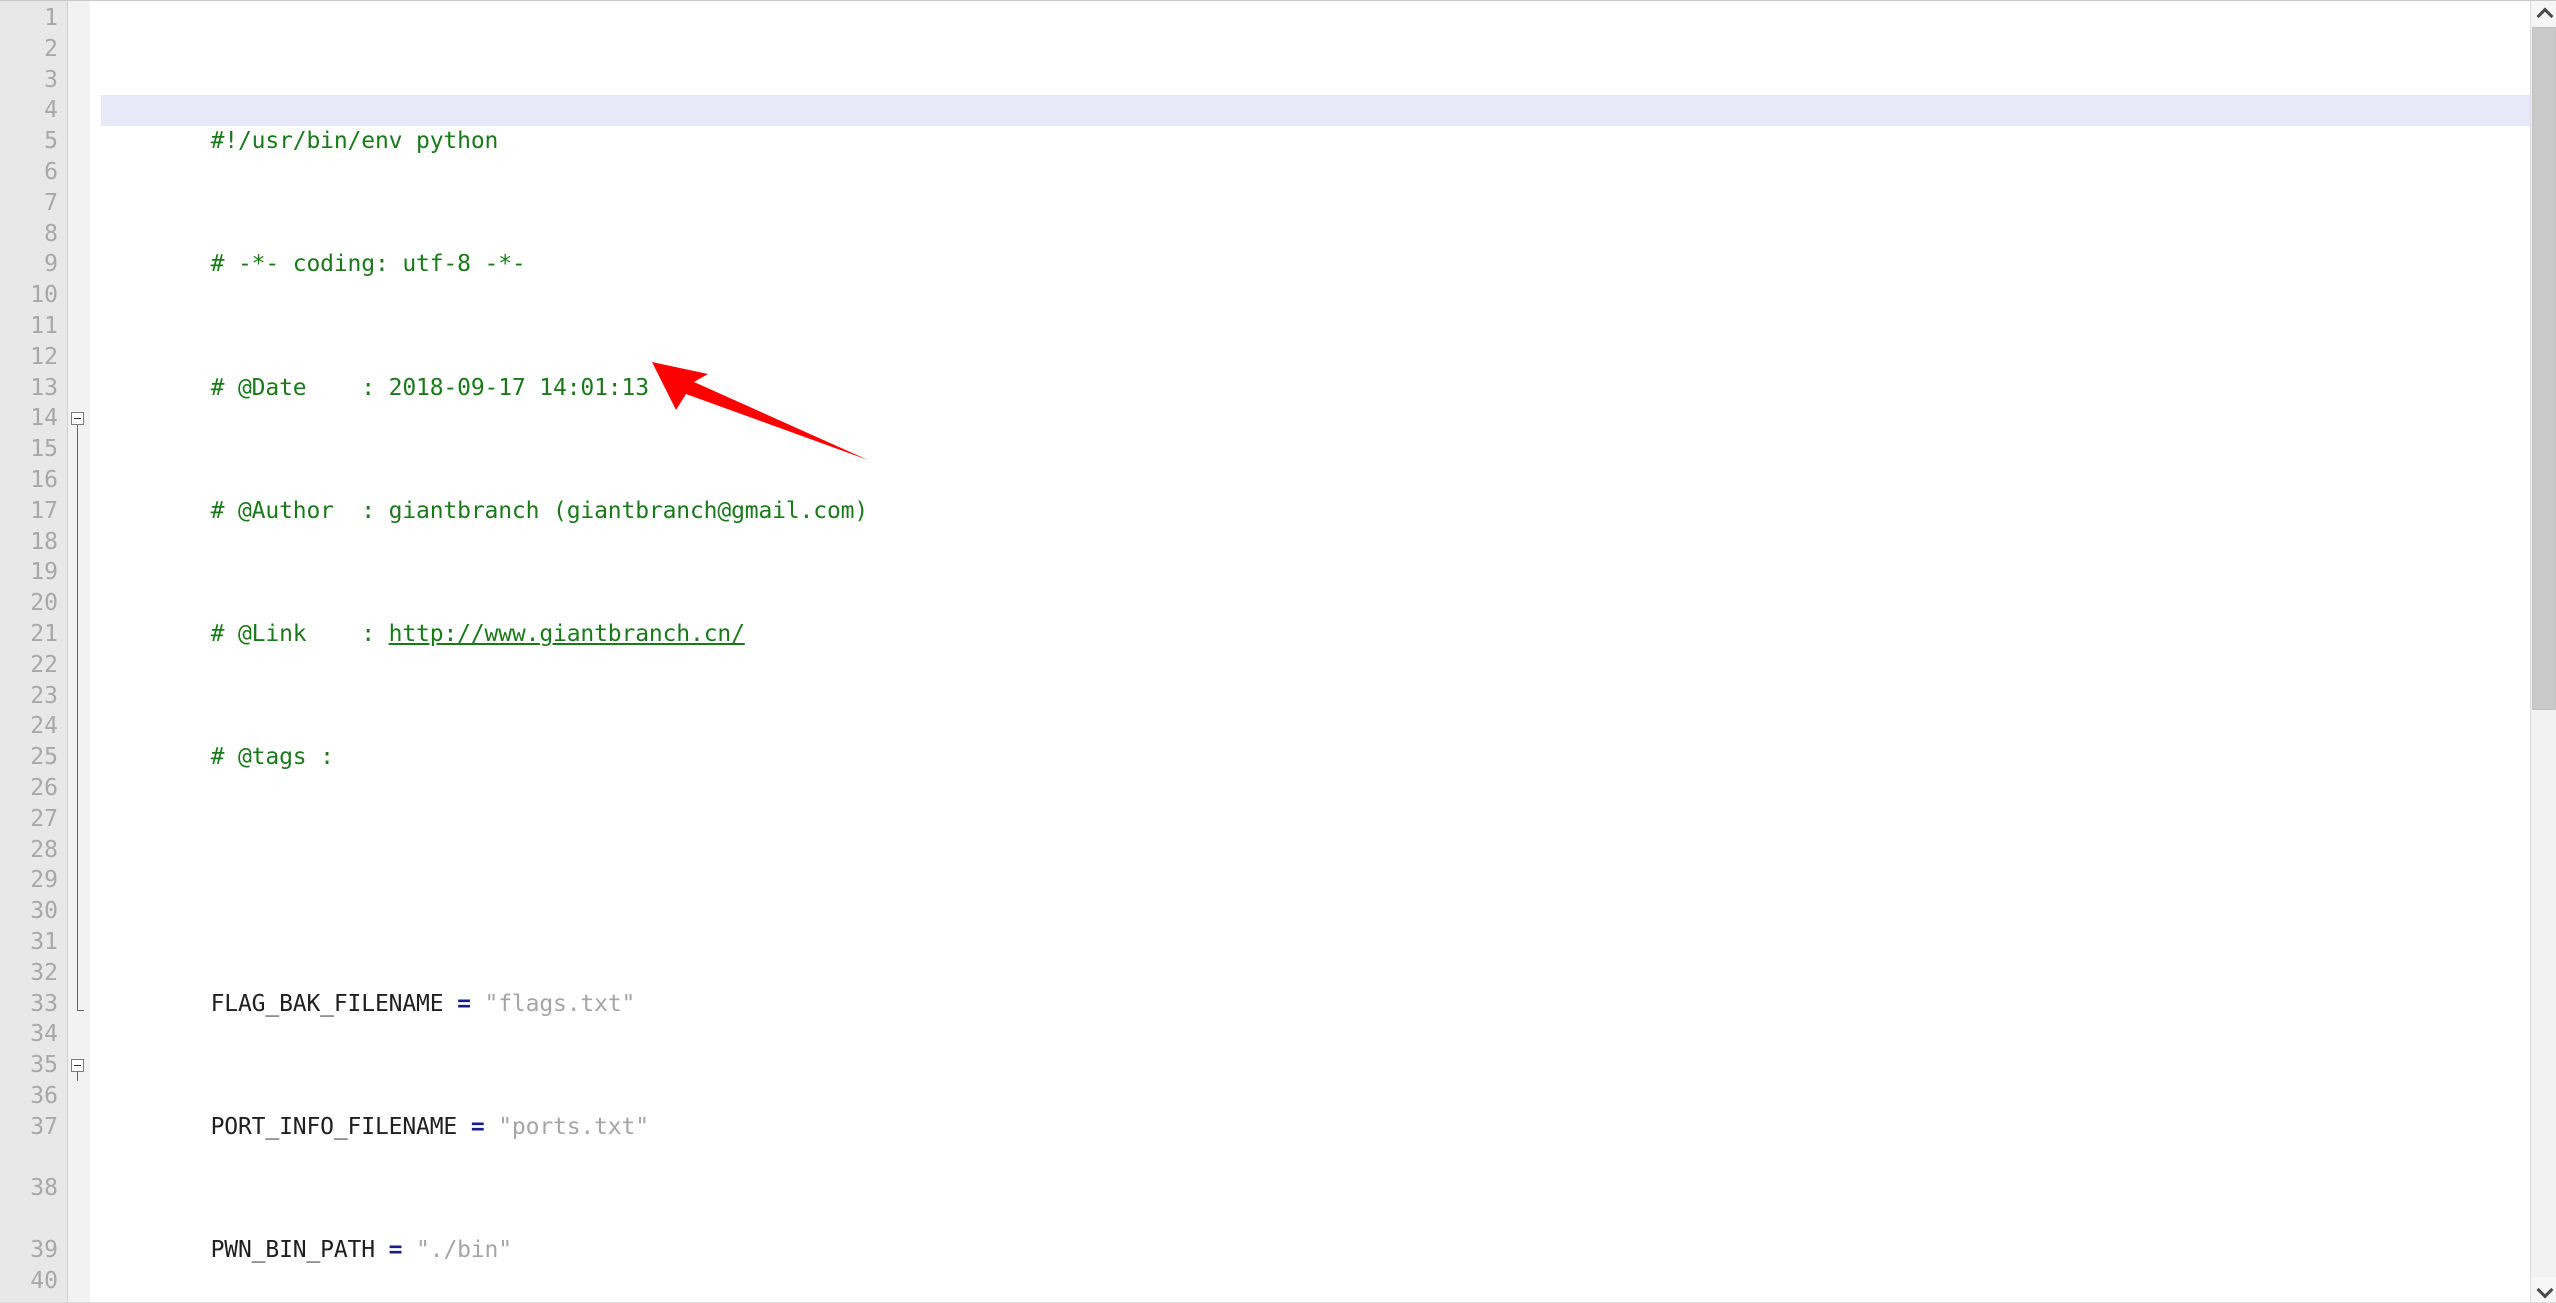 The width and height of the screenshot is (2556, 1303). Describe the element at coordinates (51, 79) in the screenshot. I see `line-number: 3` at that location.